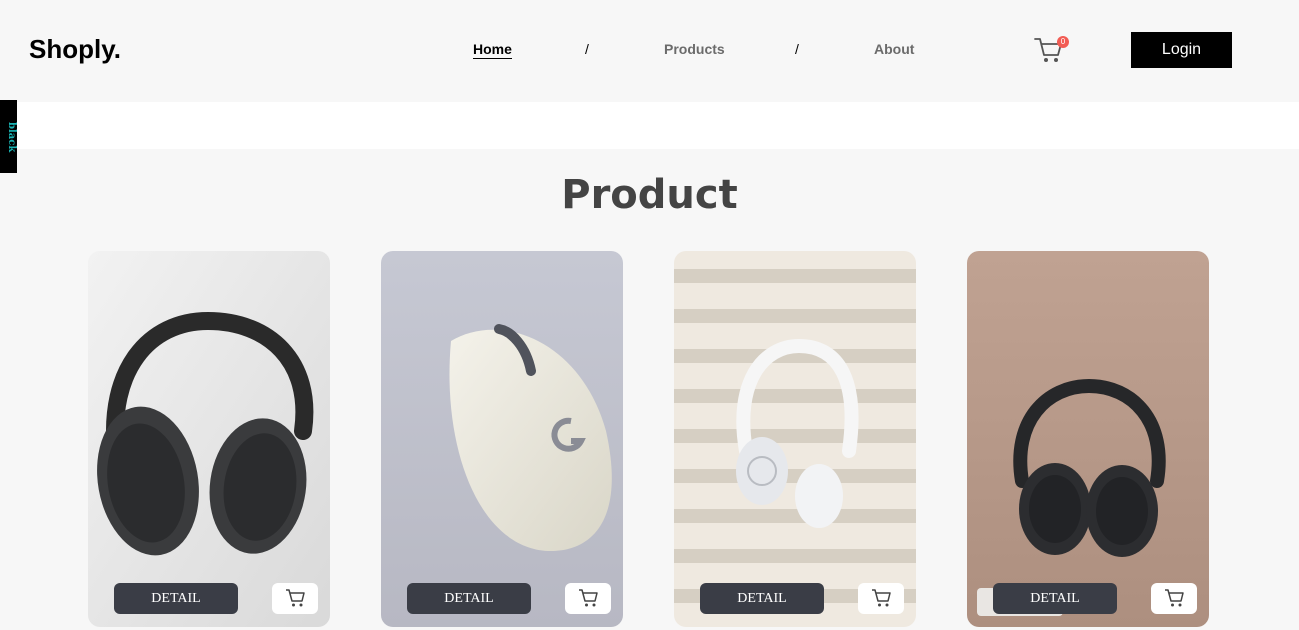  What do you see at coordinates (1063, 42) in the screenshot?
I see `cart-count-badge: 0` at bounding box center [1063, 42].